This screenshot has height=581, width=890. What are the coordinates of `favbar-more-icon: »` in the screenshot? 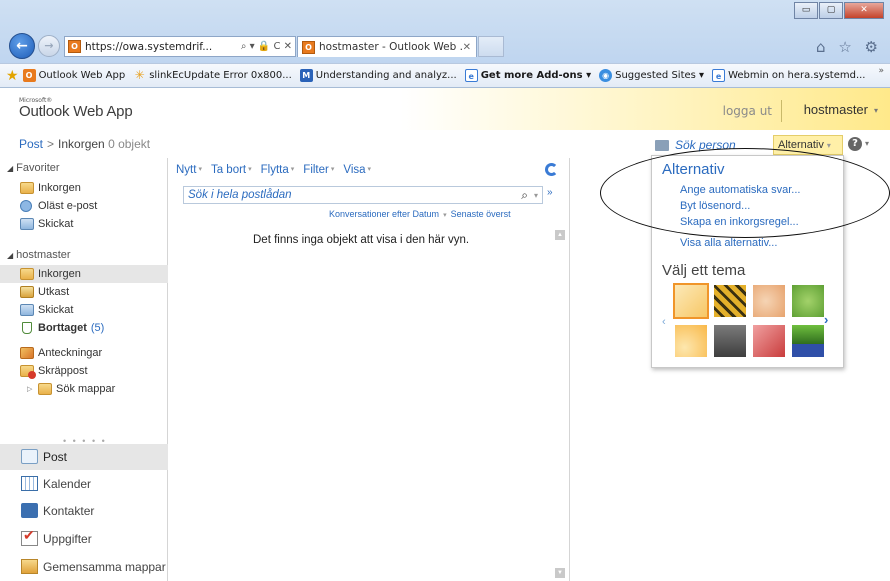 It's located at (881, 71).